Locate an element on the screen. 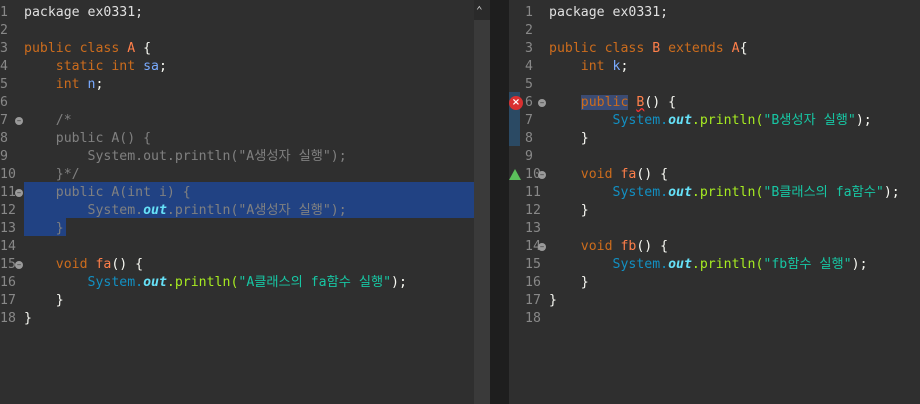 The image size is (920, 404). line-number: 12 is located at coordinates (8, 210).